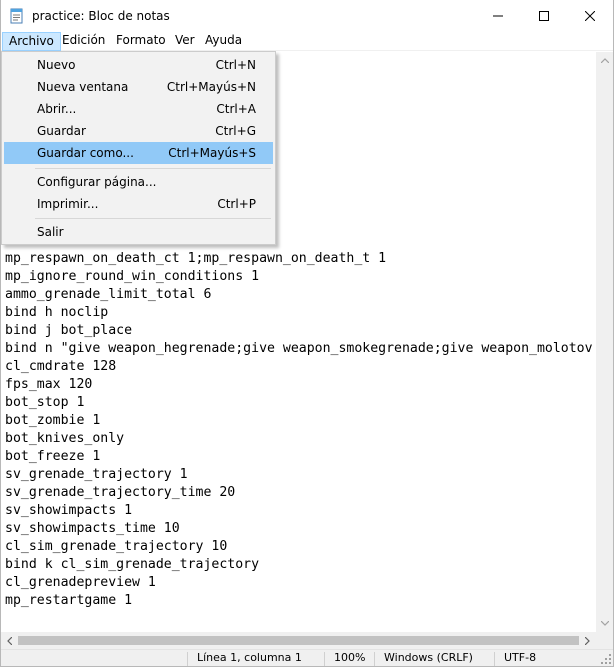 Image resolution: width=614 pixels, height=667 pixels. I want to click on chevron-up-icon, so click(604, 60).